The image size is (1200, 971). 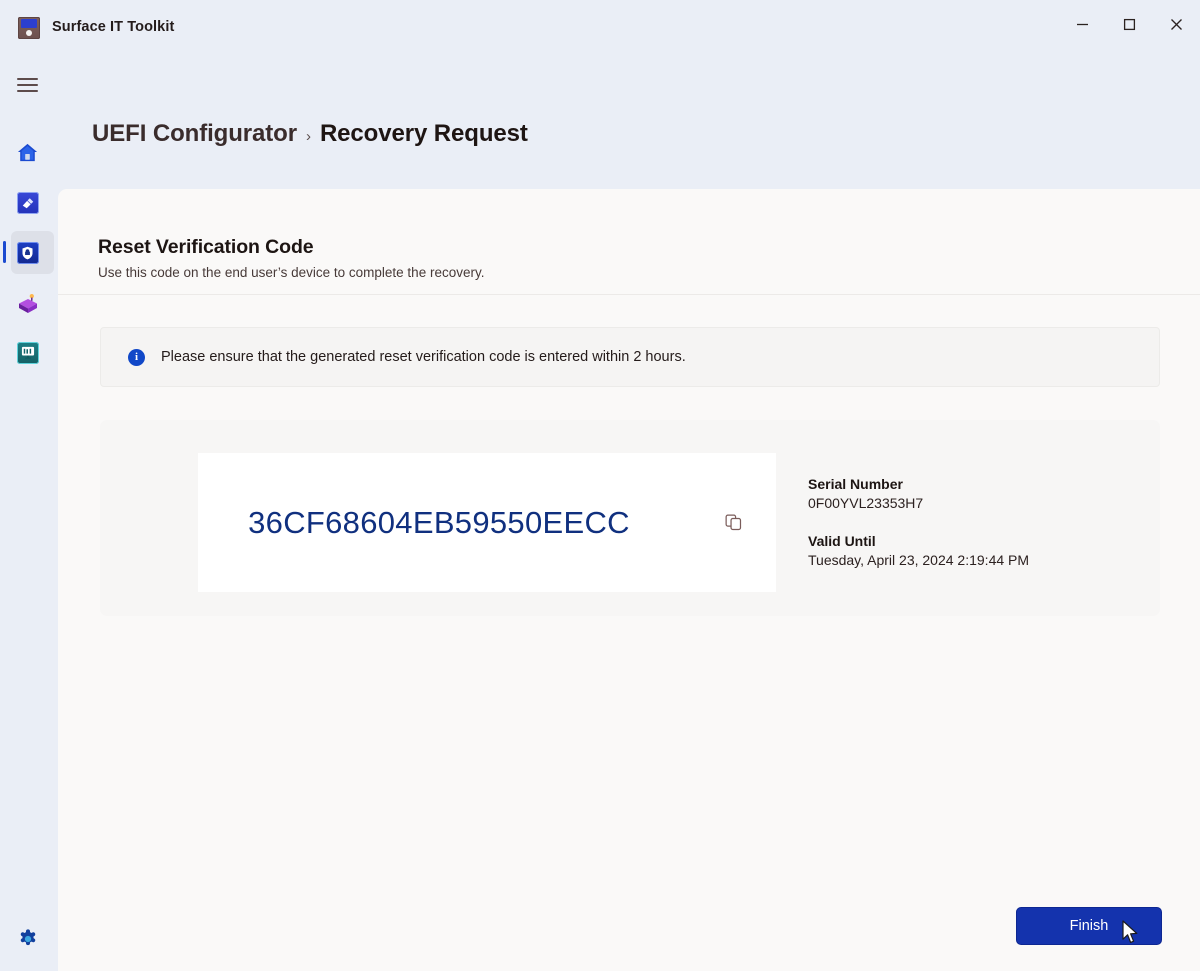 I want to click on sidebar-item-package-creator, so click(x=27, y=302).